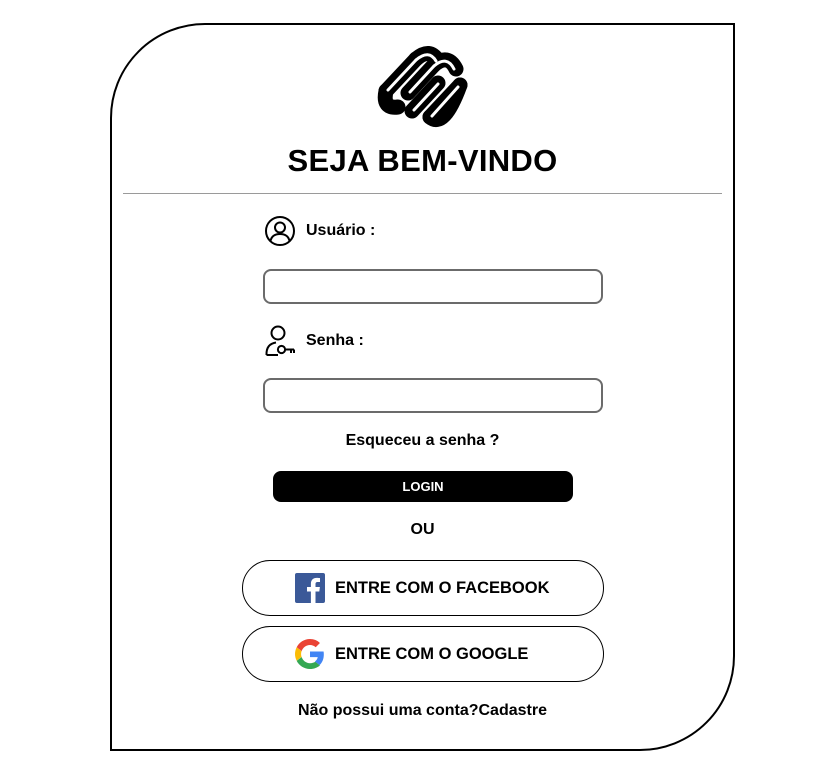 The image size is (818, 768). I want to click on signup-prompt: Não possui uma conta?Cadastre, so click(422, 711).